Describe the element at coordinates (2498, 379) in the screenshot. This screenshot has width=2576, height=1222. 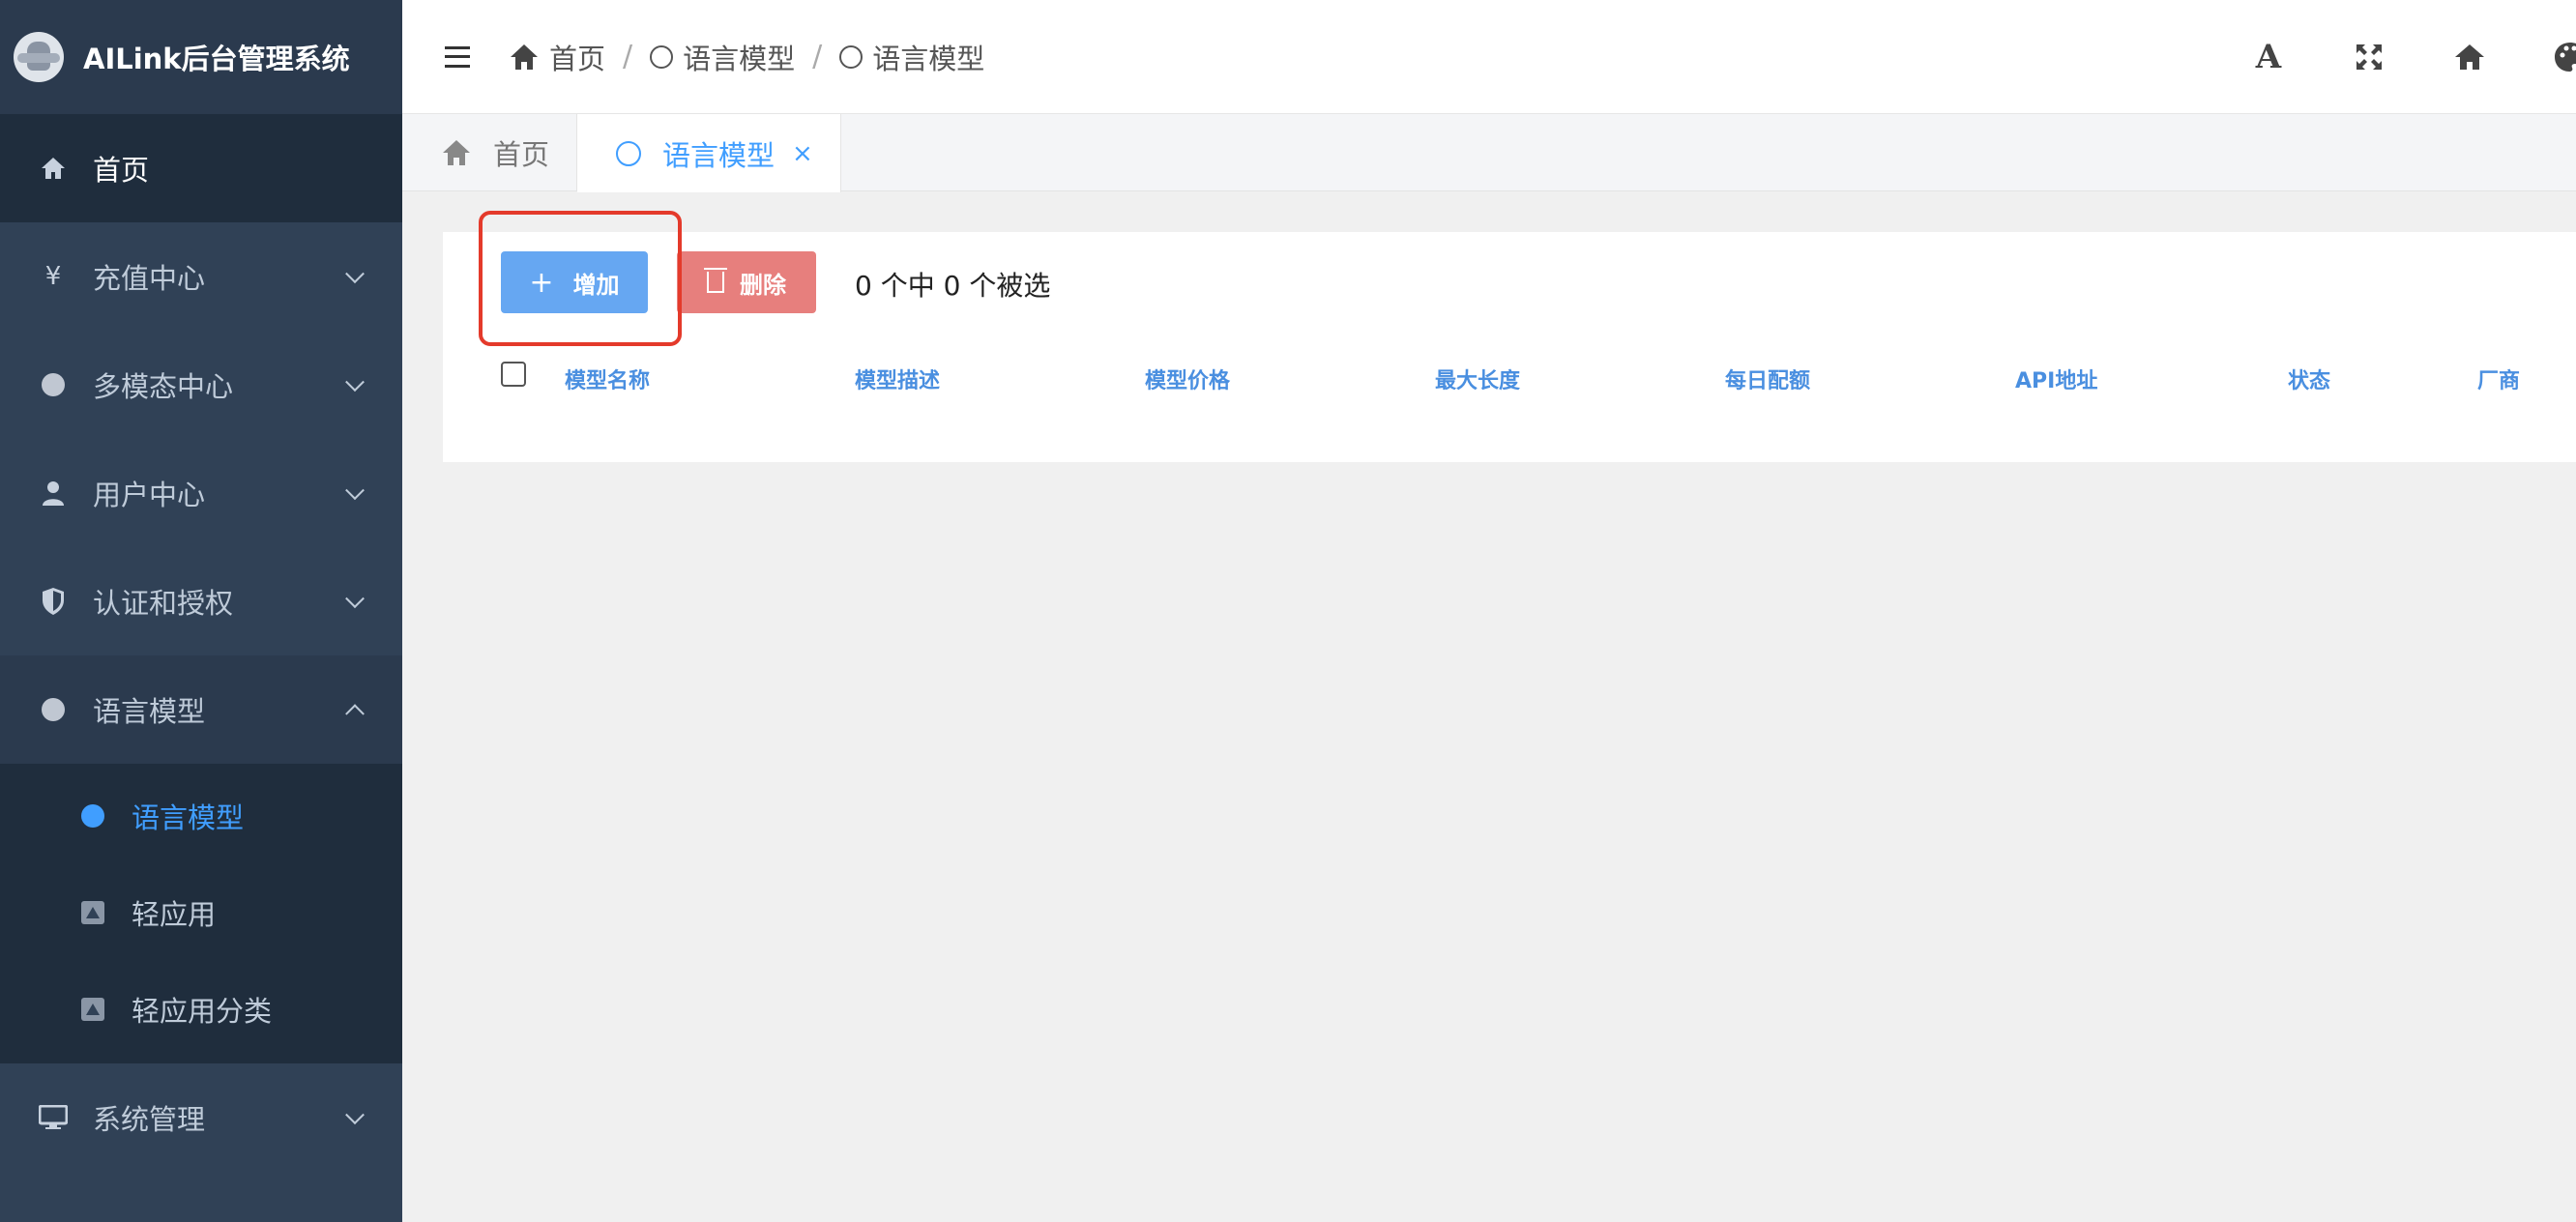
I see `column-header: 厂商` at that location.